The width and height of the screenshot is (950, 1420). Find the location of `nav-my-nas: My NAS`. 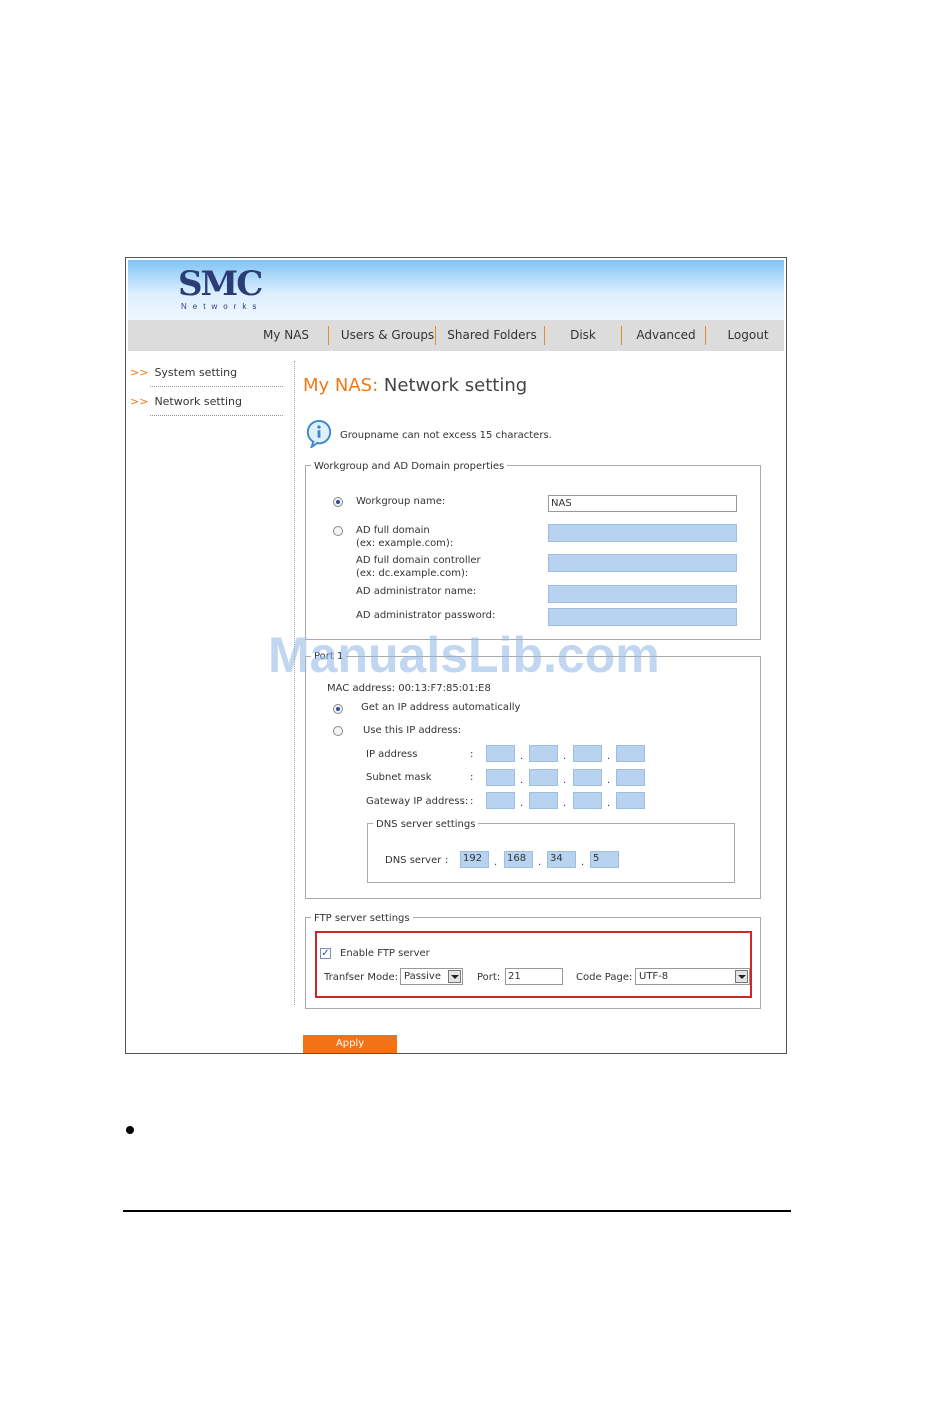

nav-my-nas: My NAS is located at coordinates (286, 335).